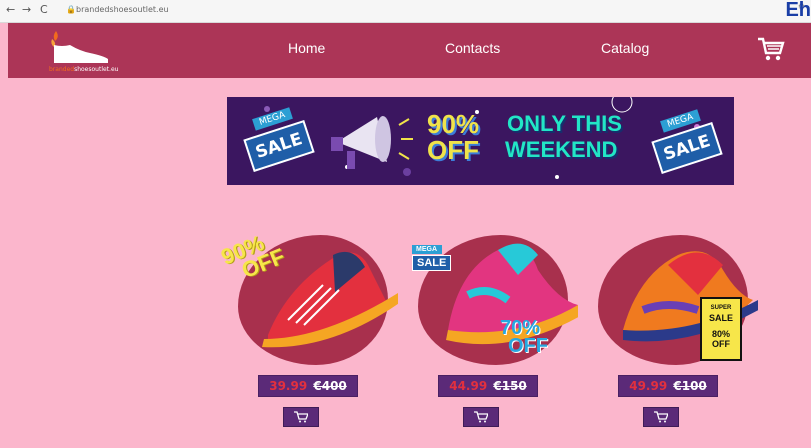 The image size is (811, 448). Describe the element at coordinates (405, 11) in the screenshot. I see `browser-toolbar: ← → C 🔒 brandedshoesoutlet.eu ⚙` at that location.